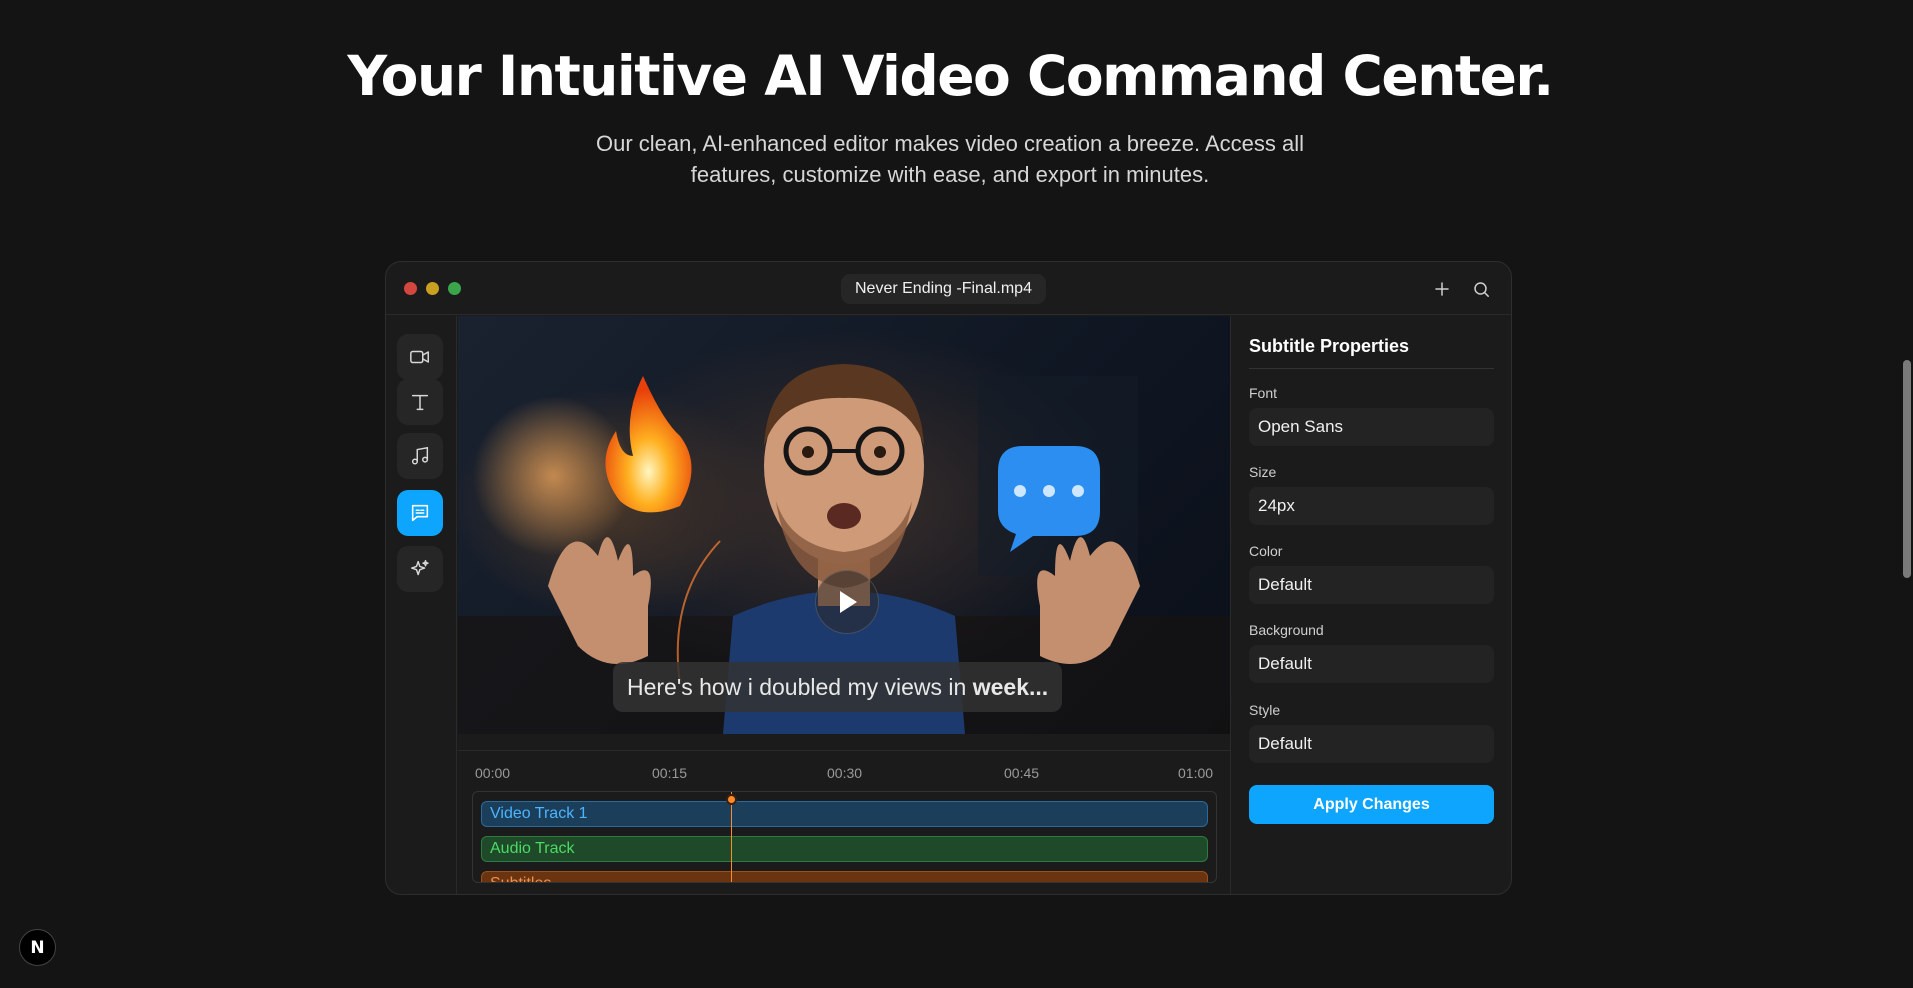  I want to click on plus-icon, so click(1442, 289).